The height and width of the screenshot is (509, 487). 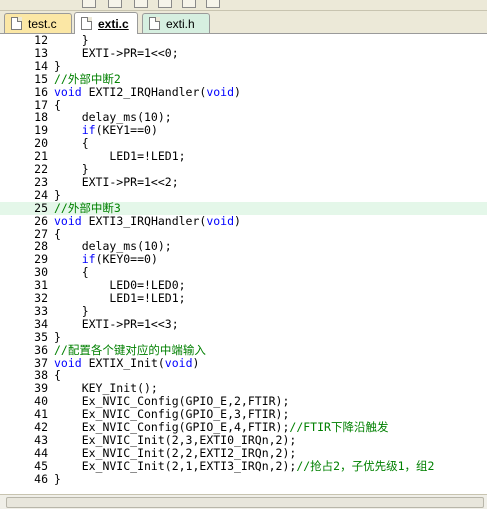 What do you see at coordinates (41, 220) in the screenshot?
I see `line-number: 26` at bounding box center [41, 220].